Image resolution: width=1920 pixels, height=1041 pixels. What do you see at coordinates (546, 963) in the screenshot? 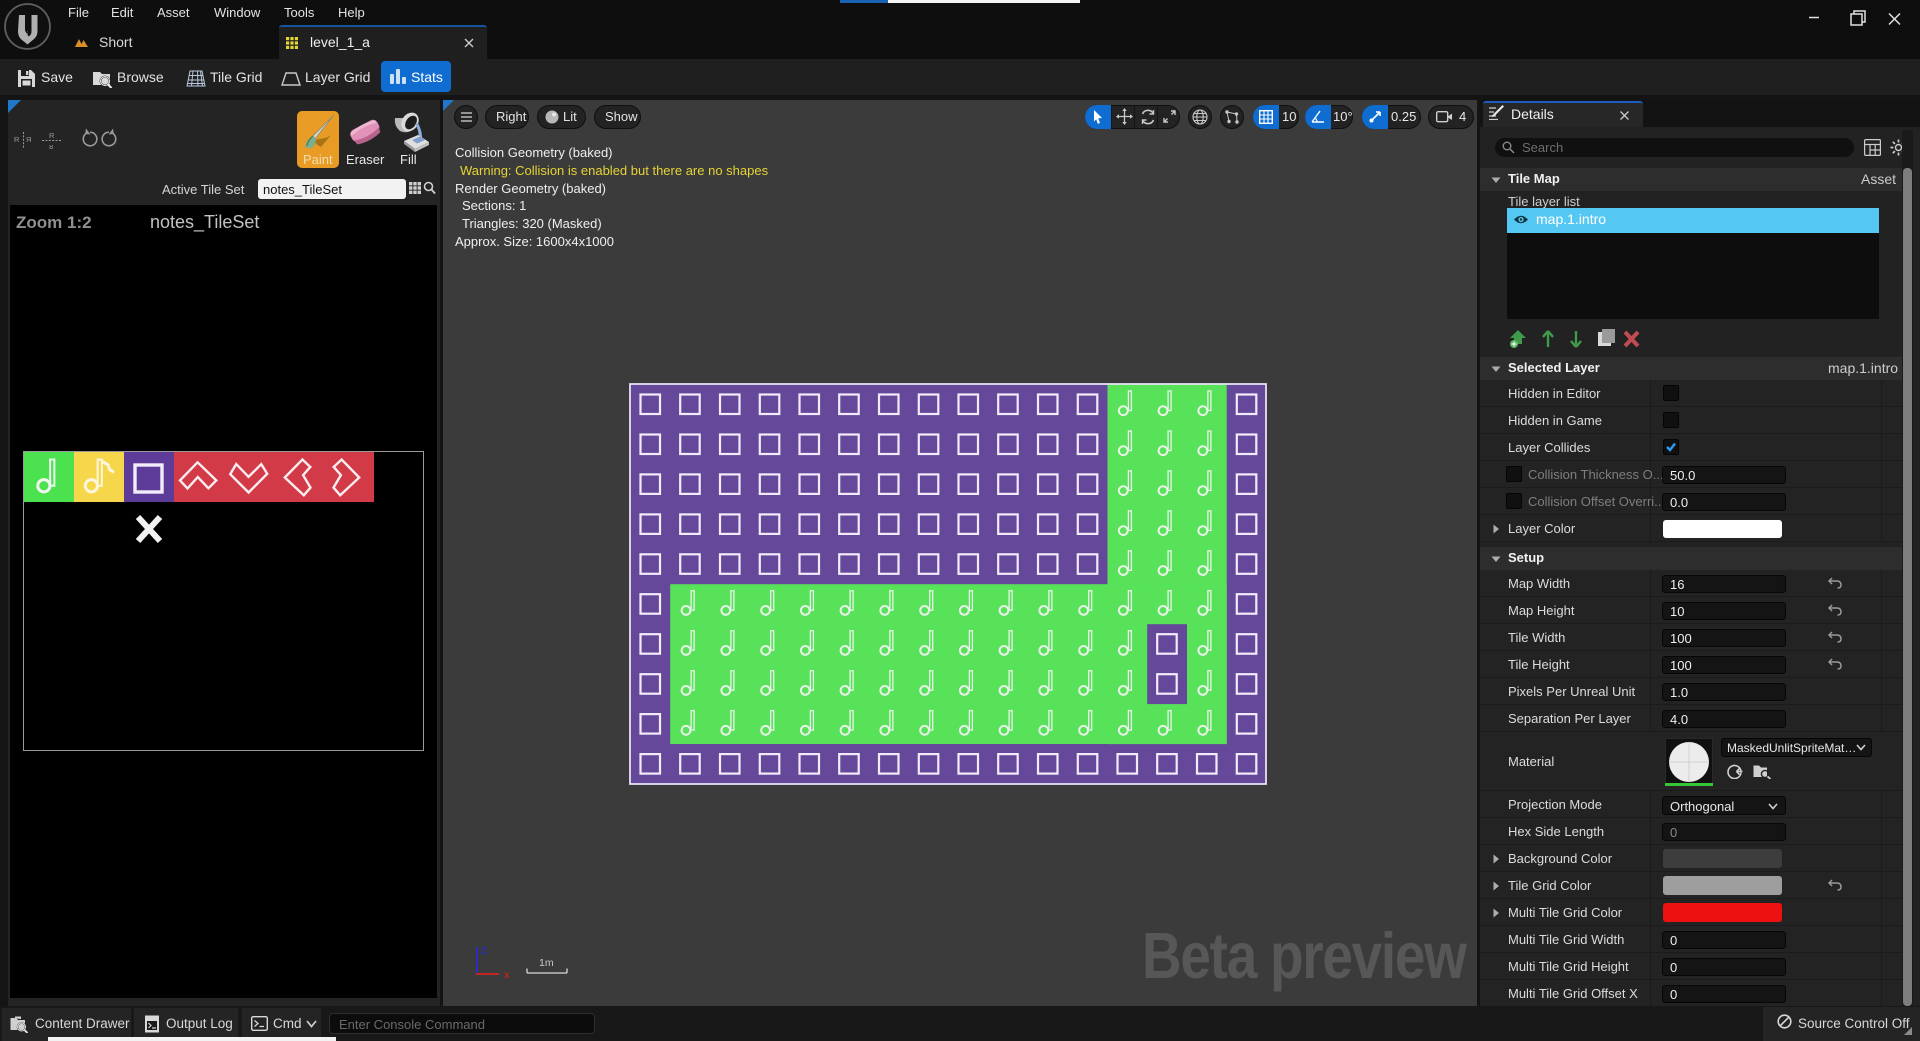
I see `svg-text: 1m` at bounding box center [546, 963].